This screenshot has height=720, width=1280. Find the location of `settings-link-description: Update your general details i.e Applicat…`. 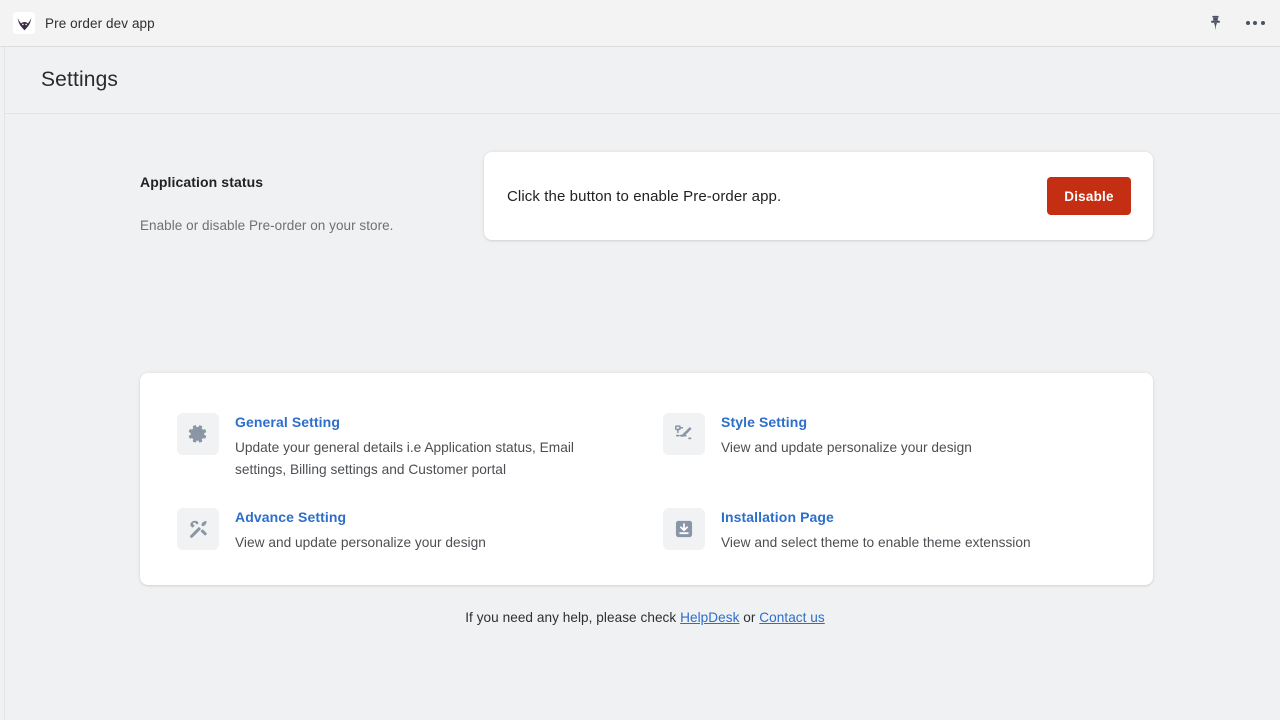

settings-link-description: Update your general details i.e Applicat… is located at coordinates (404, 458).